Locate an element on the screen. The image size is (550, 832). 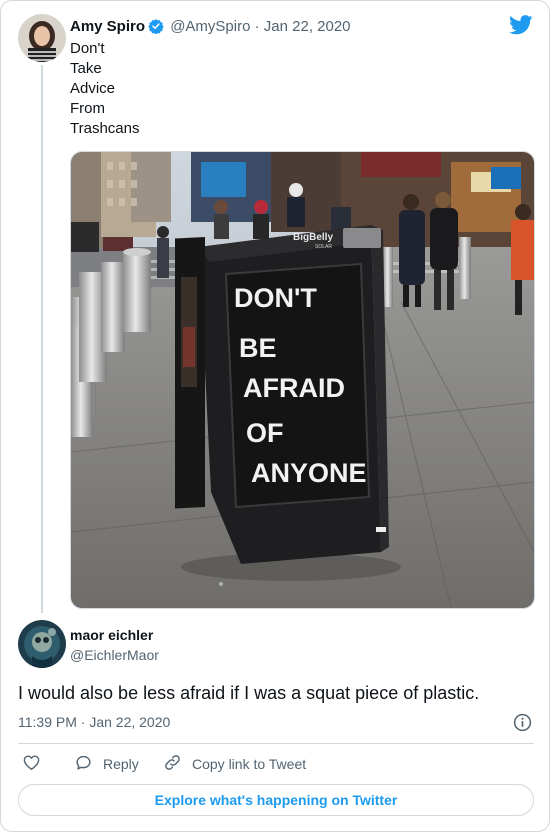
verified-badge-icon is located at coordinates (156, 28).